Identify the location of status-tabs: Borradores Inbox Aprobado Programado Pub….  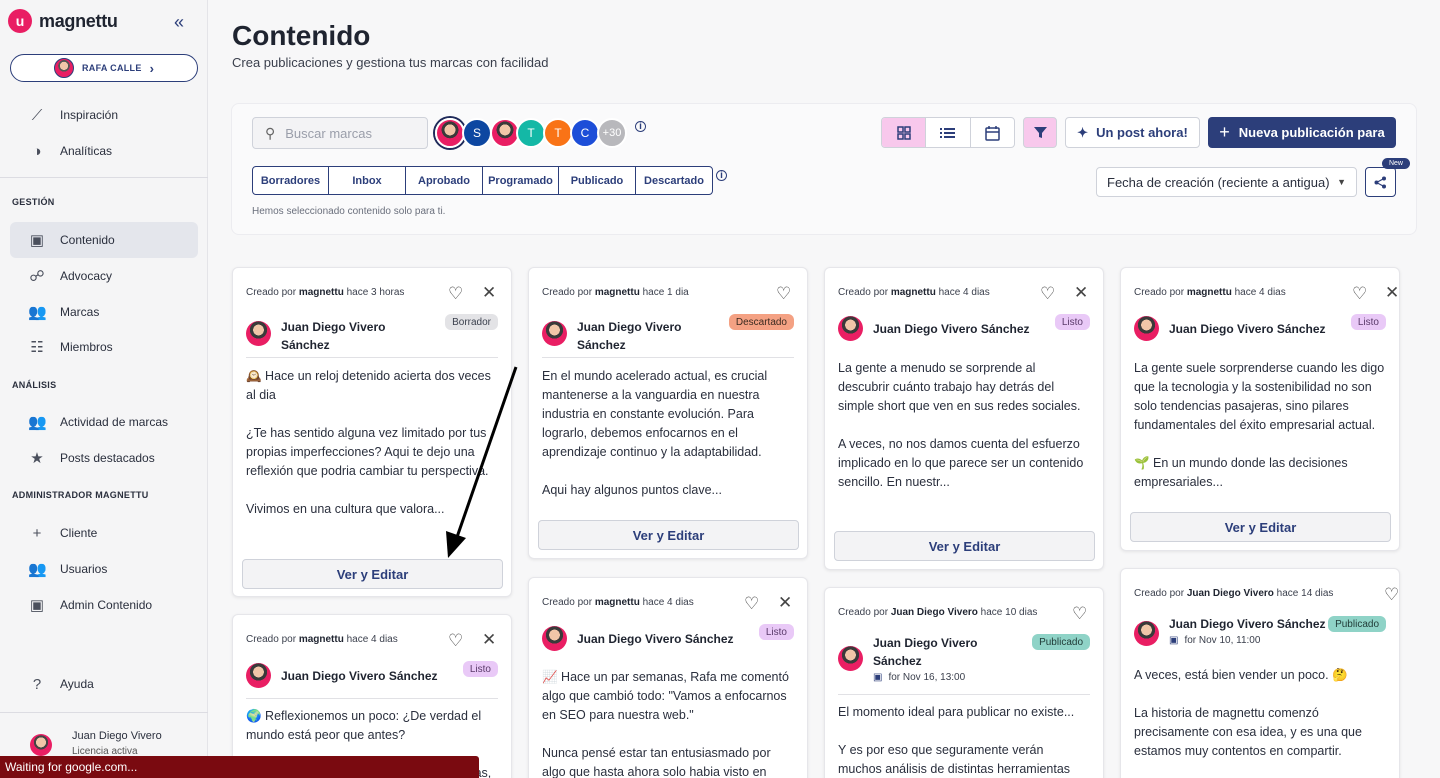
(482, 180).